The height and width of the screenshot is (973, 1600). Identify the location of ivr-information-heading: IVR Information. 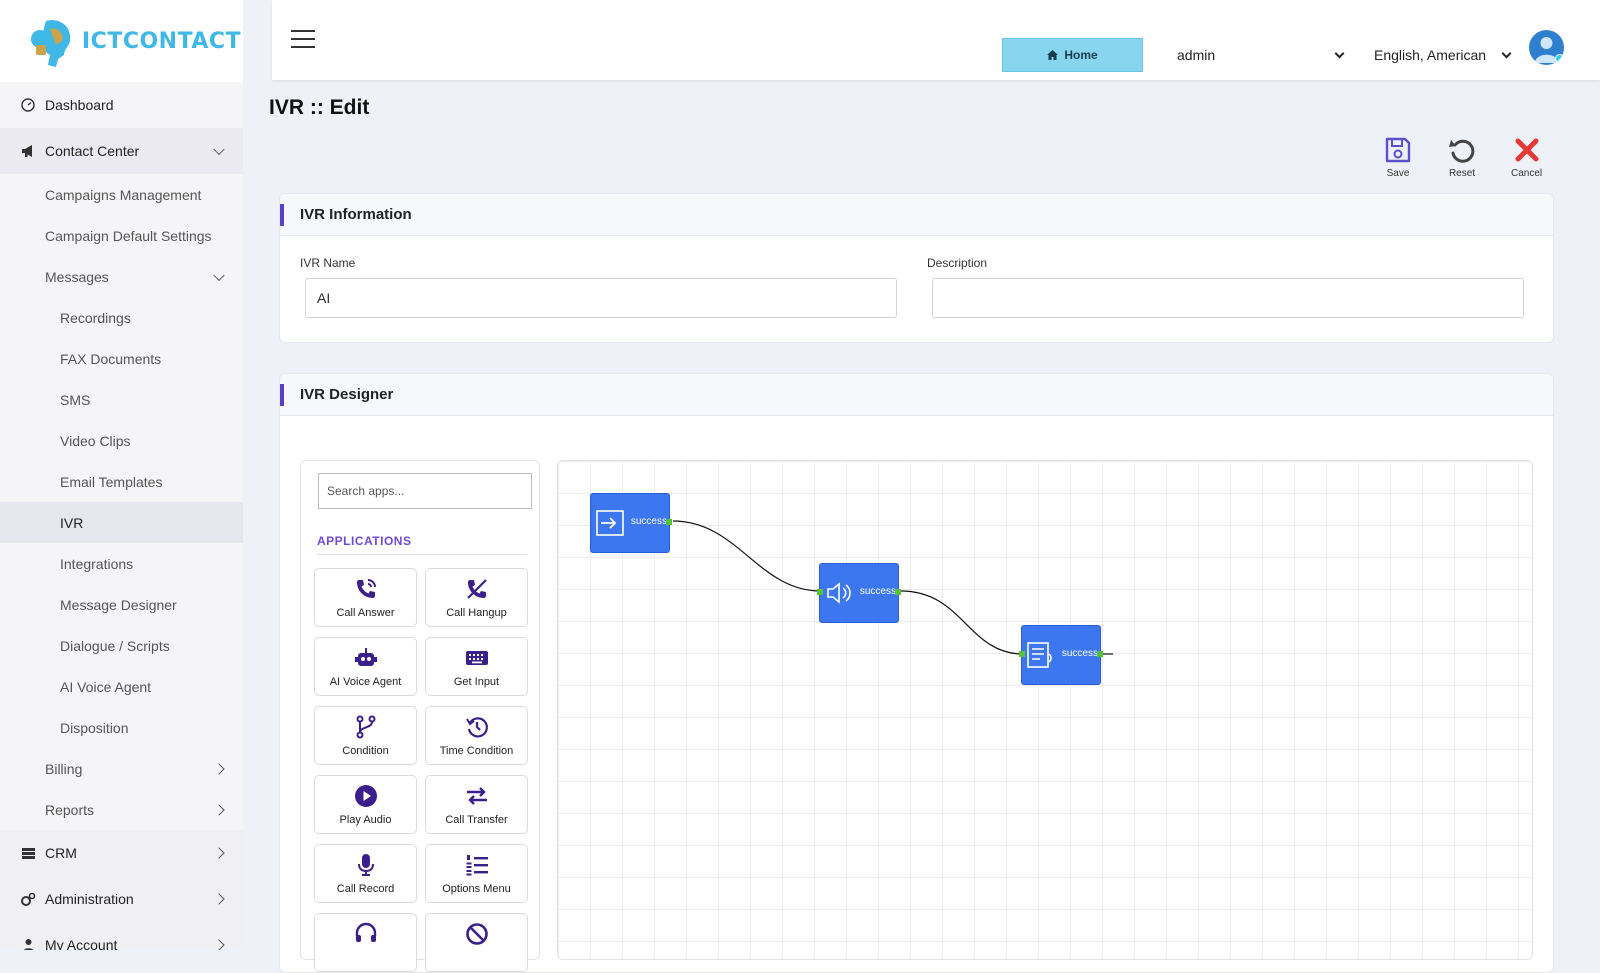
(916, 215).